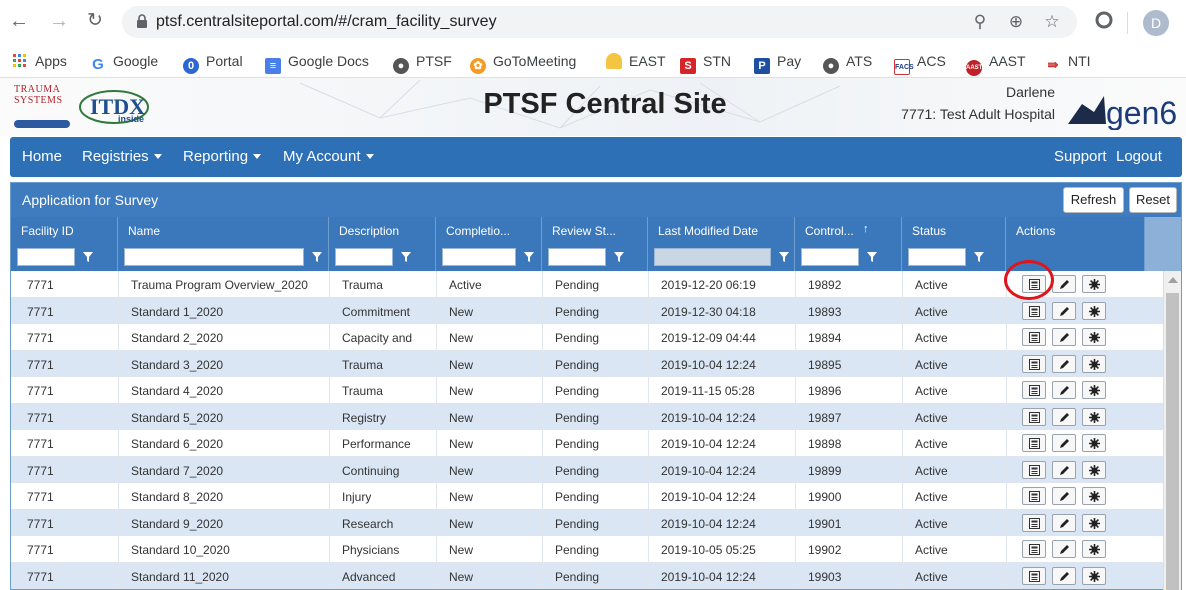  Describe the element at coordinates (124, 62) in the screenshot. I see `bookmark-google: G Google` at that location.